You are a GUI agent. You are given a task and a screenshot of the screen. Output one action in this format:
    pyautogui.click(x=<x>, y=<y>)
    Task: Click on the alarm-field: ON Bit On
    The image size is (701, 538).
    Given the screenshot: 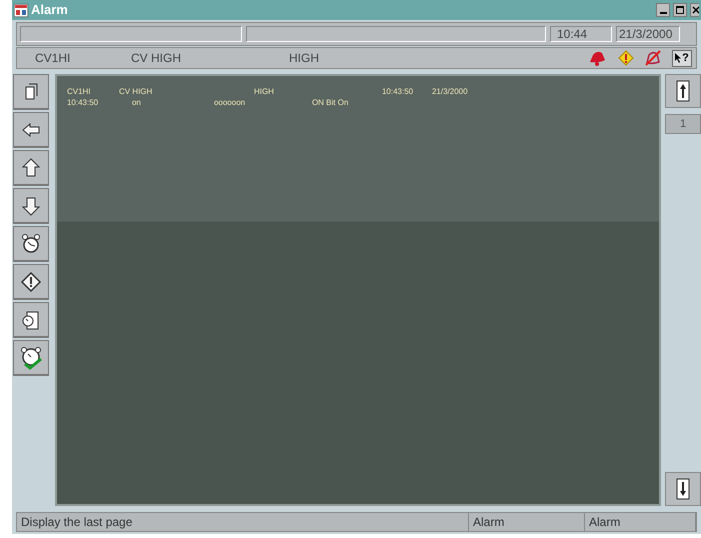 What is the action you would take?
    pyautogui.click(x=342, y=103)
    